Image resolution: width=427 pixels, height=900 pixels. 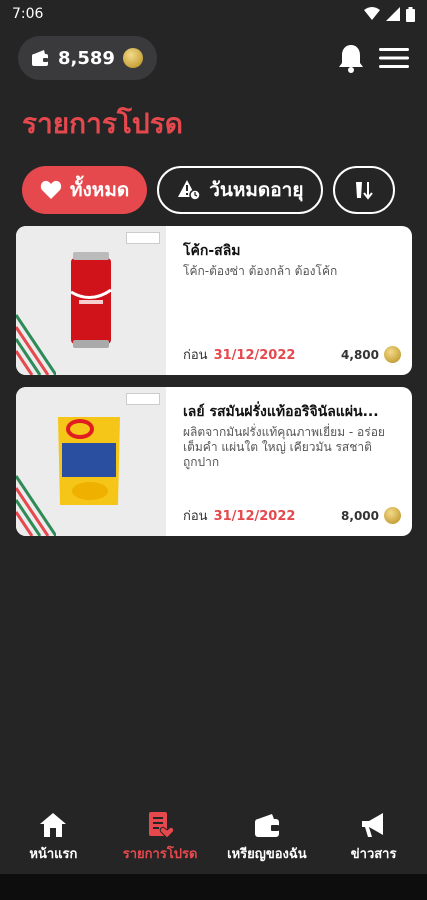 I want to click on lays-bag-image, so click(x=89, y=461).